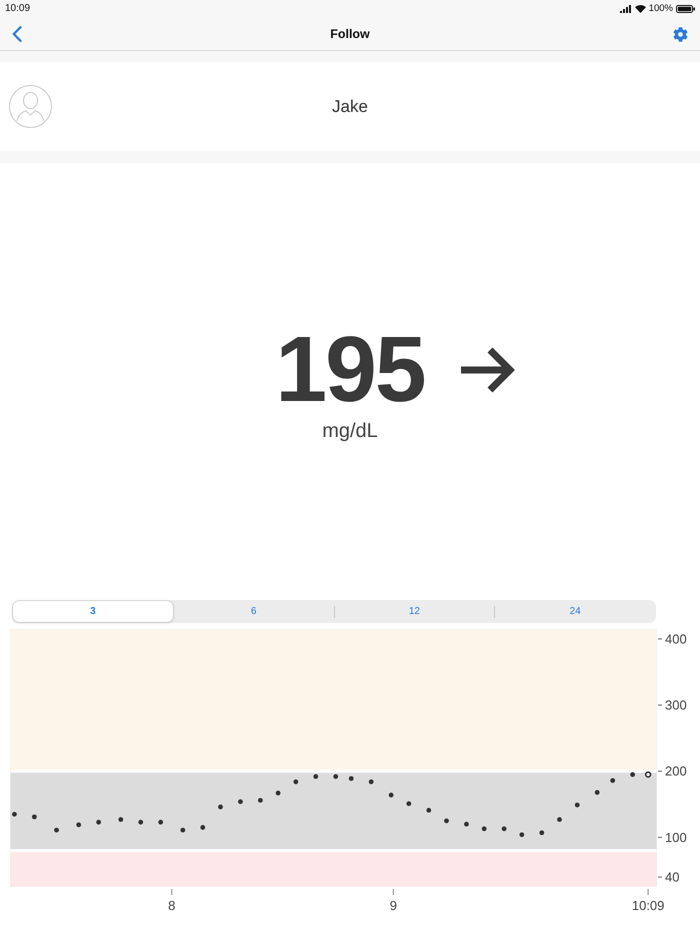 Image resolution: width=700 pixels, height=934 pixels. I want to click on y-tick-label: 200, so click(676, 771).